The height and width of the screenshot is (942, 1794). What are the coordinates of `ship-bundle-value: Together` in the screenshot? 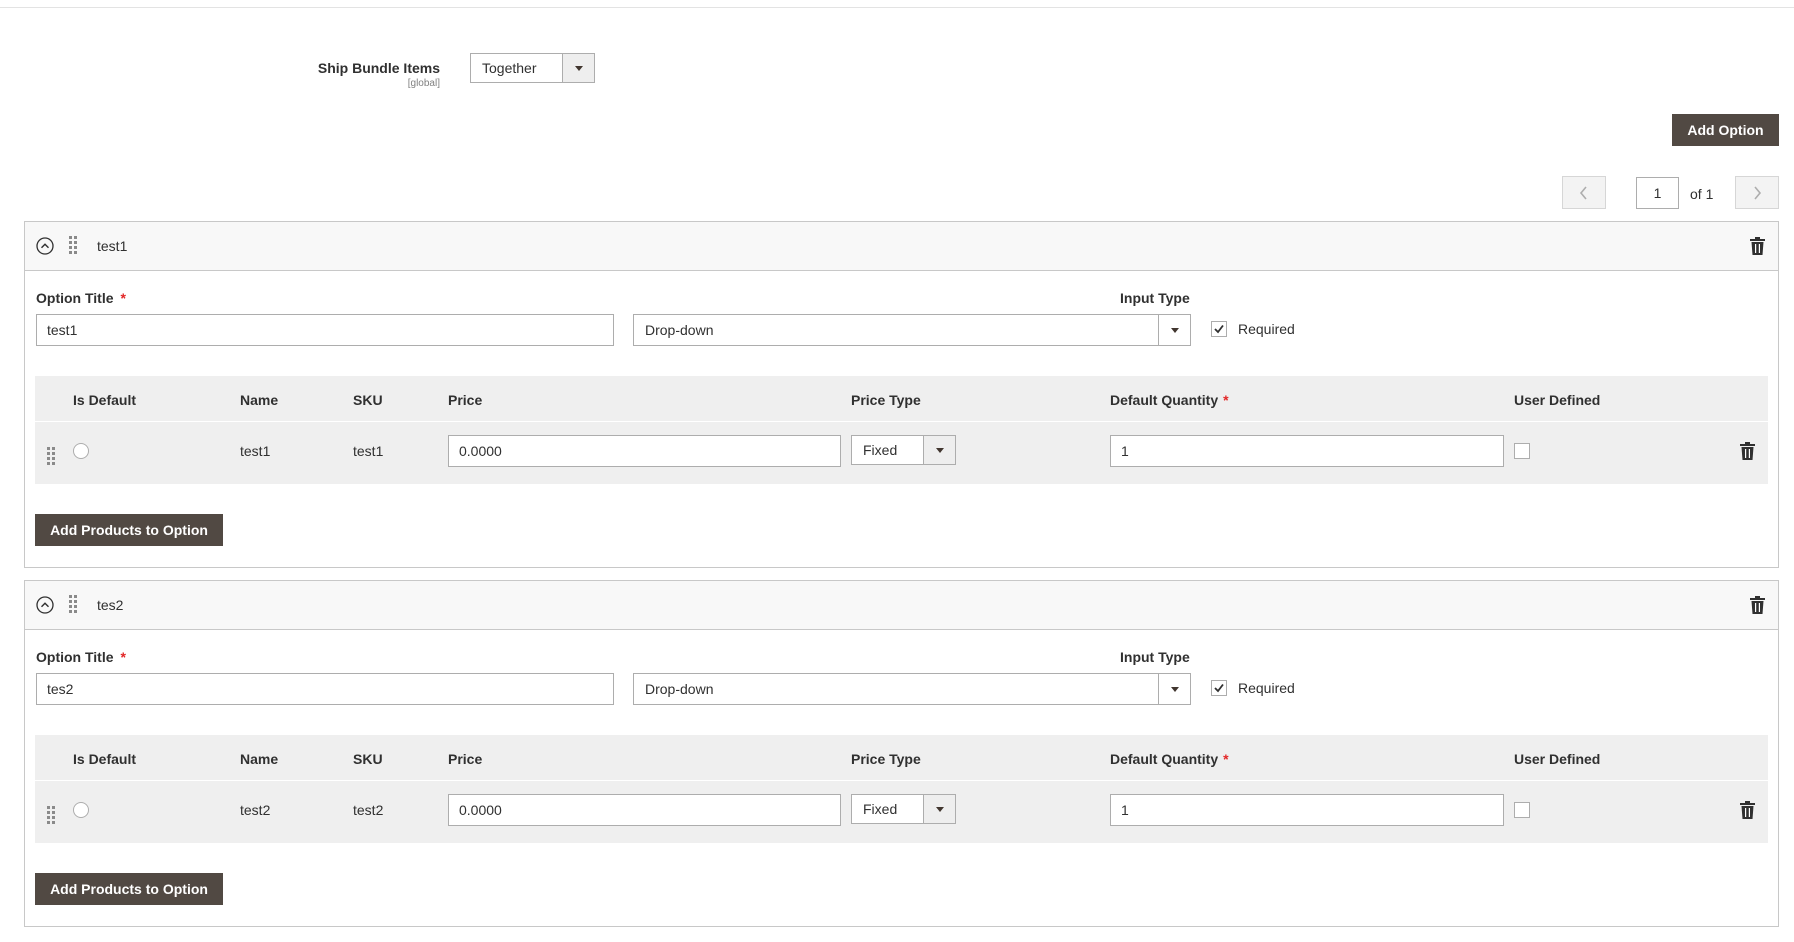 It's located at (509, 68).